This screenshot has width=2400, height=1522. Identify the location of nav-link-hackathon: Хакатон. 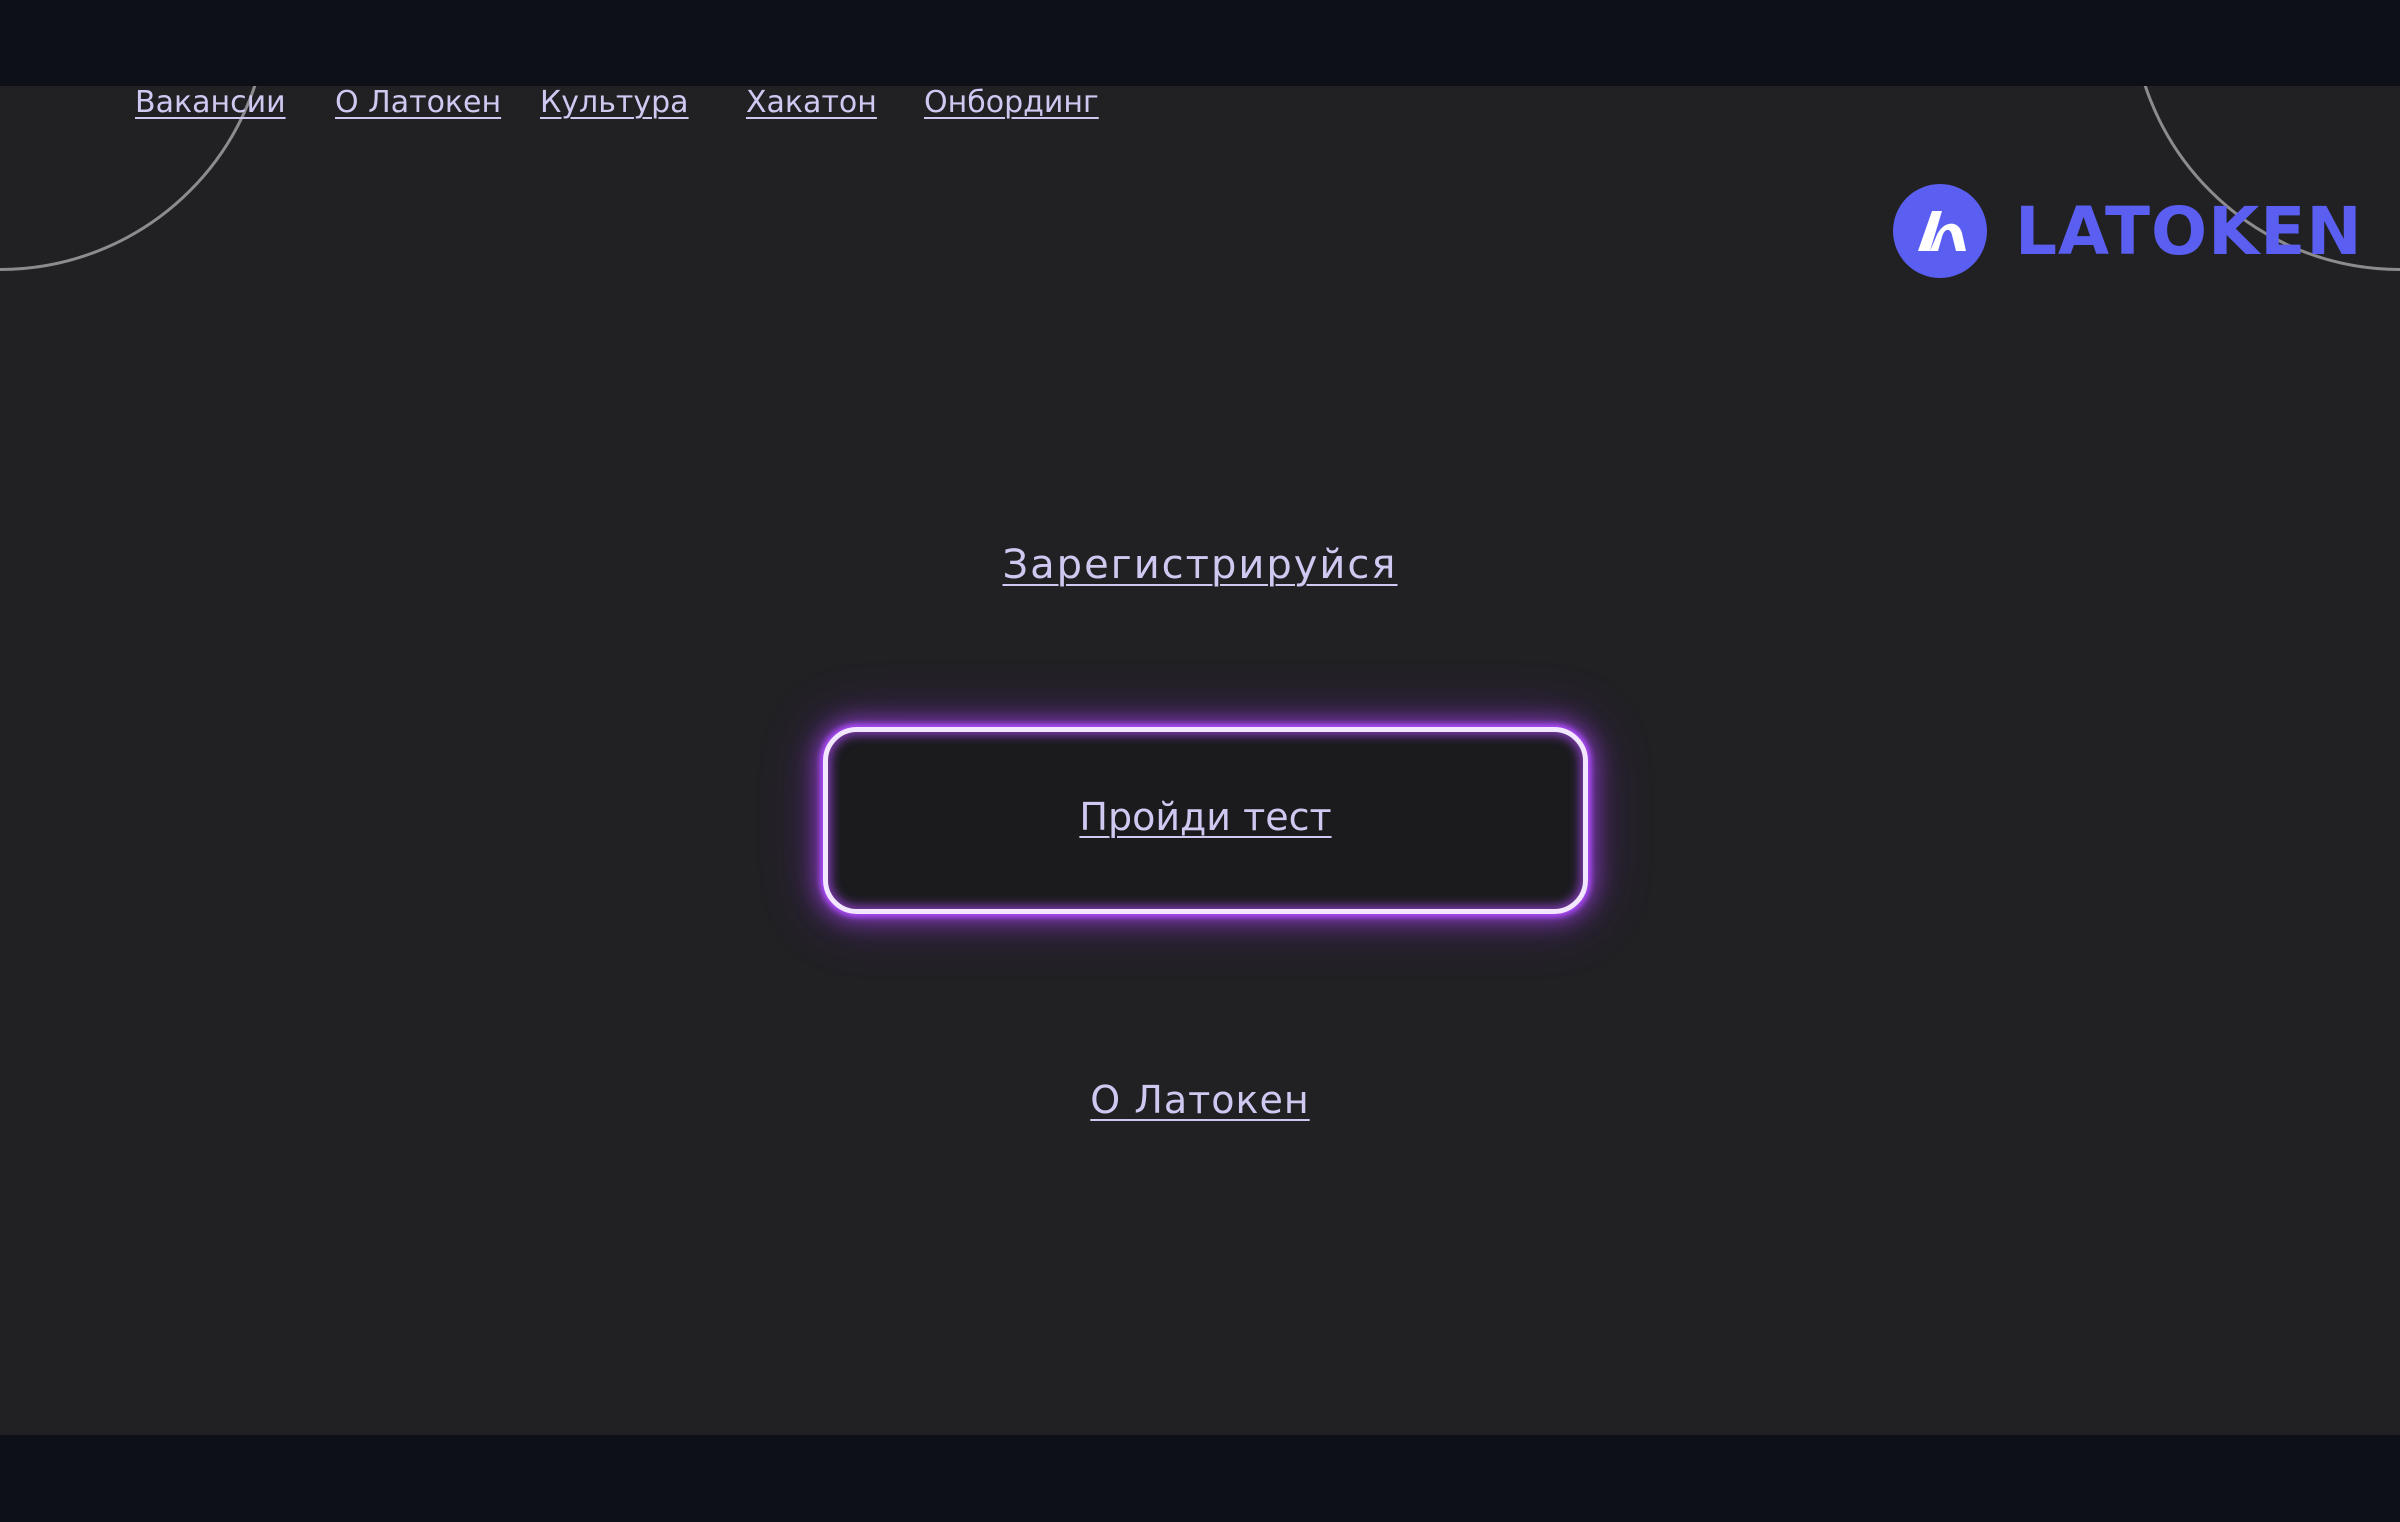
(811, 103).